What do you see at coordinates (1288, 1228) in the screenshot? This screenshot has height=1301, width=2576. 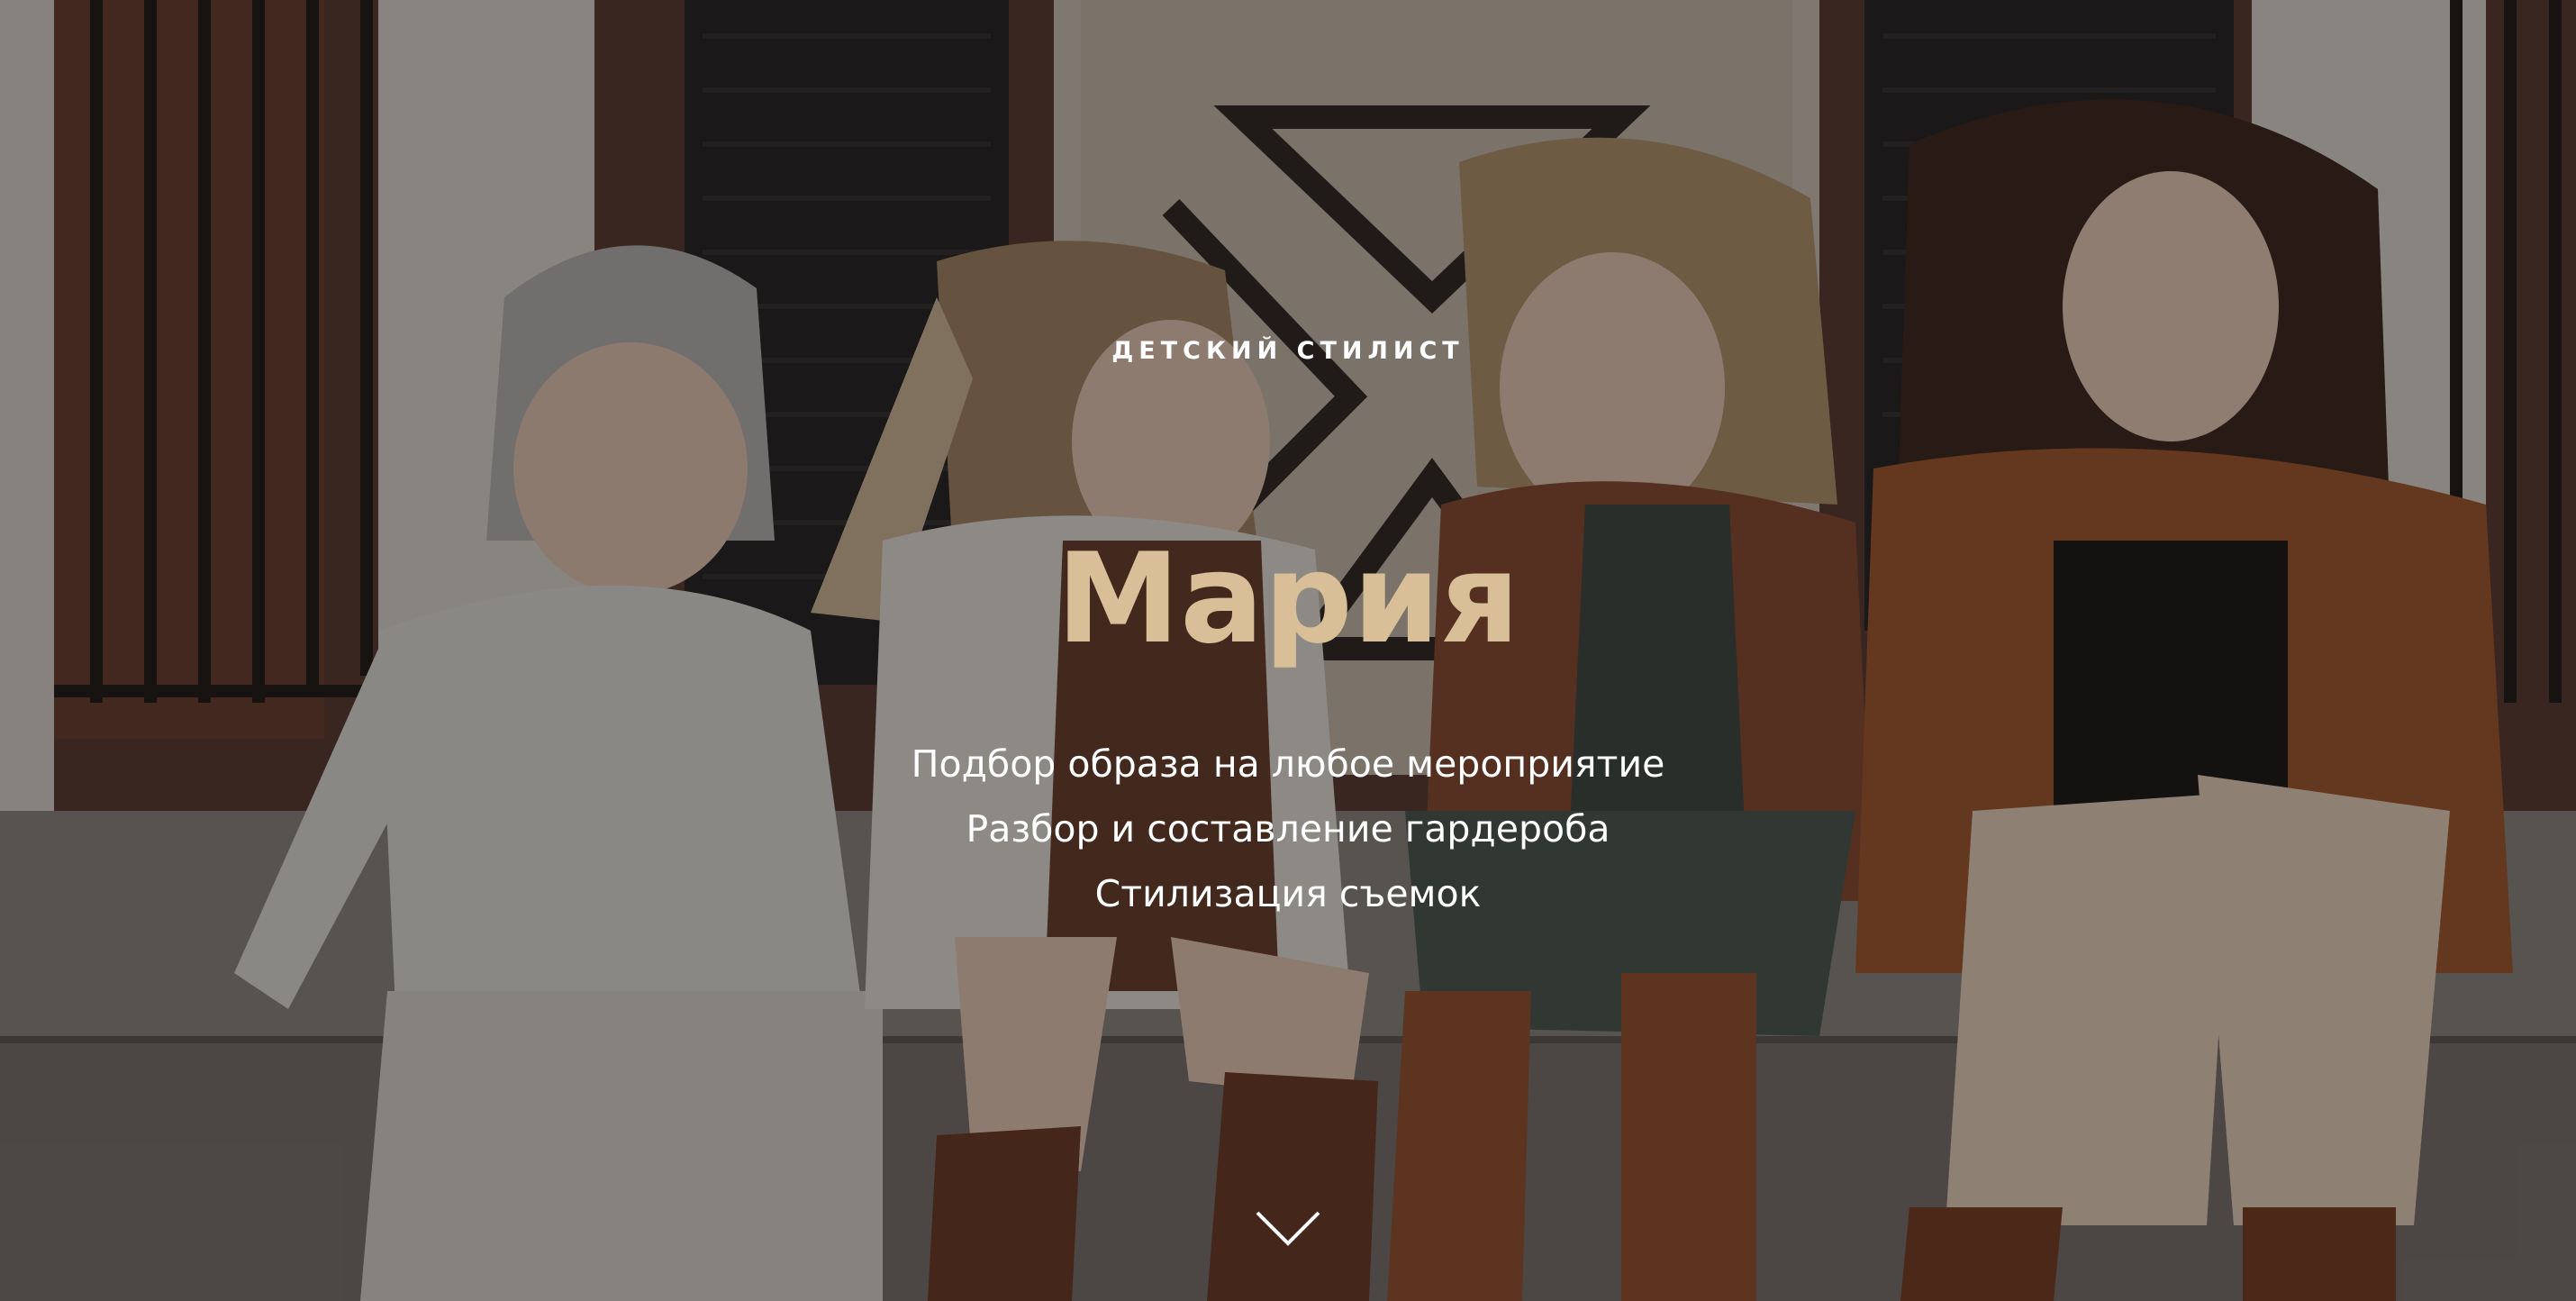 I see `chevron-down-icon` at bounding box center [1288, 1228].